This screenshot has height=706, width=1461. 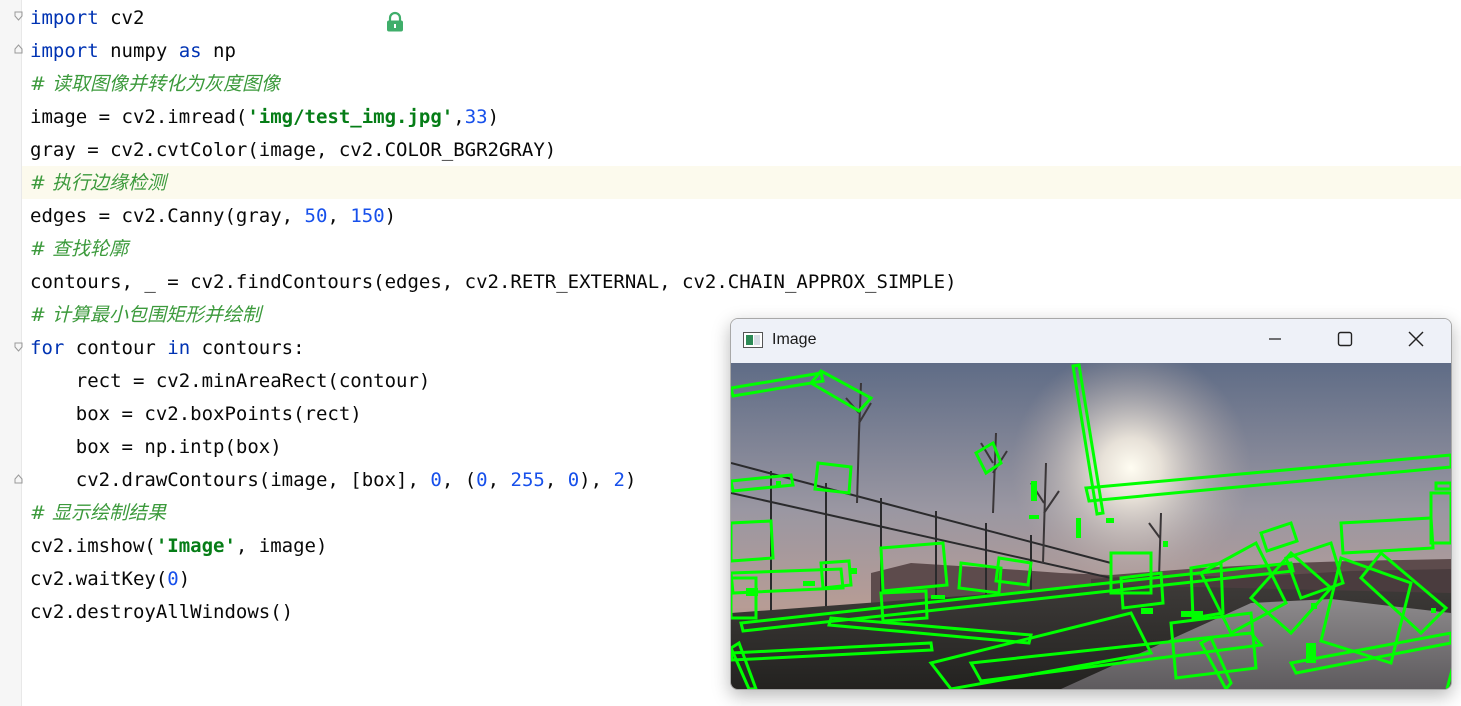 What do you see at coordinates (121, 18) in the screenshot?
I see `code-token: cv2` at bounding box center [121, 18].